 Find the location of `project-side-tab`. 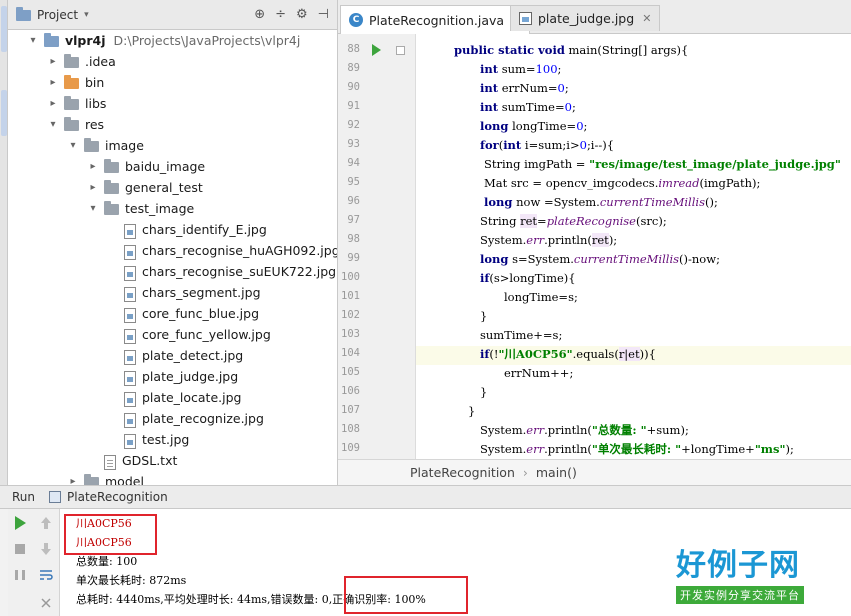

project-side-tab is located at coordinates (4, 29).